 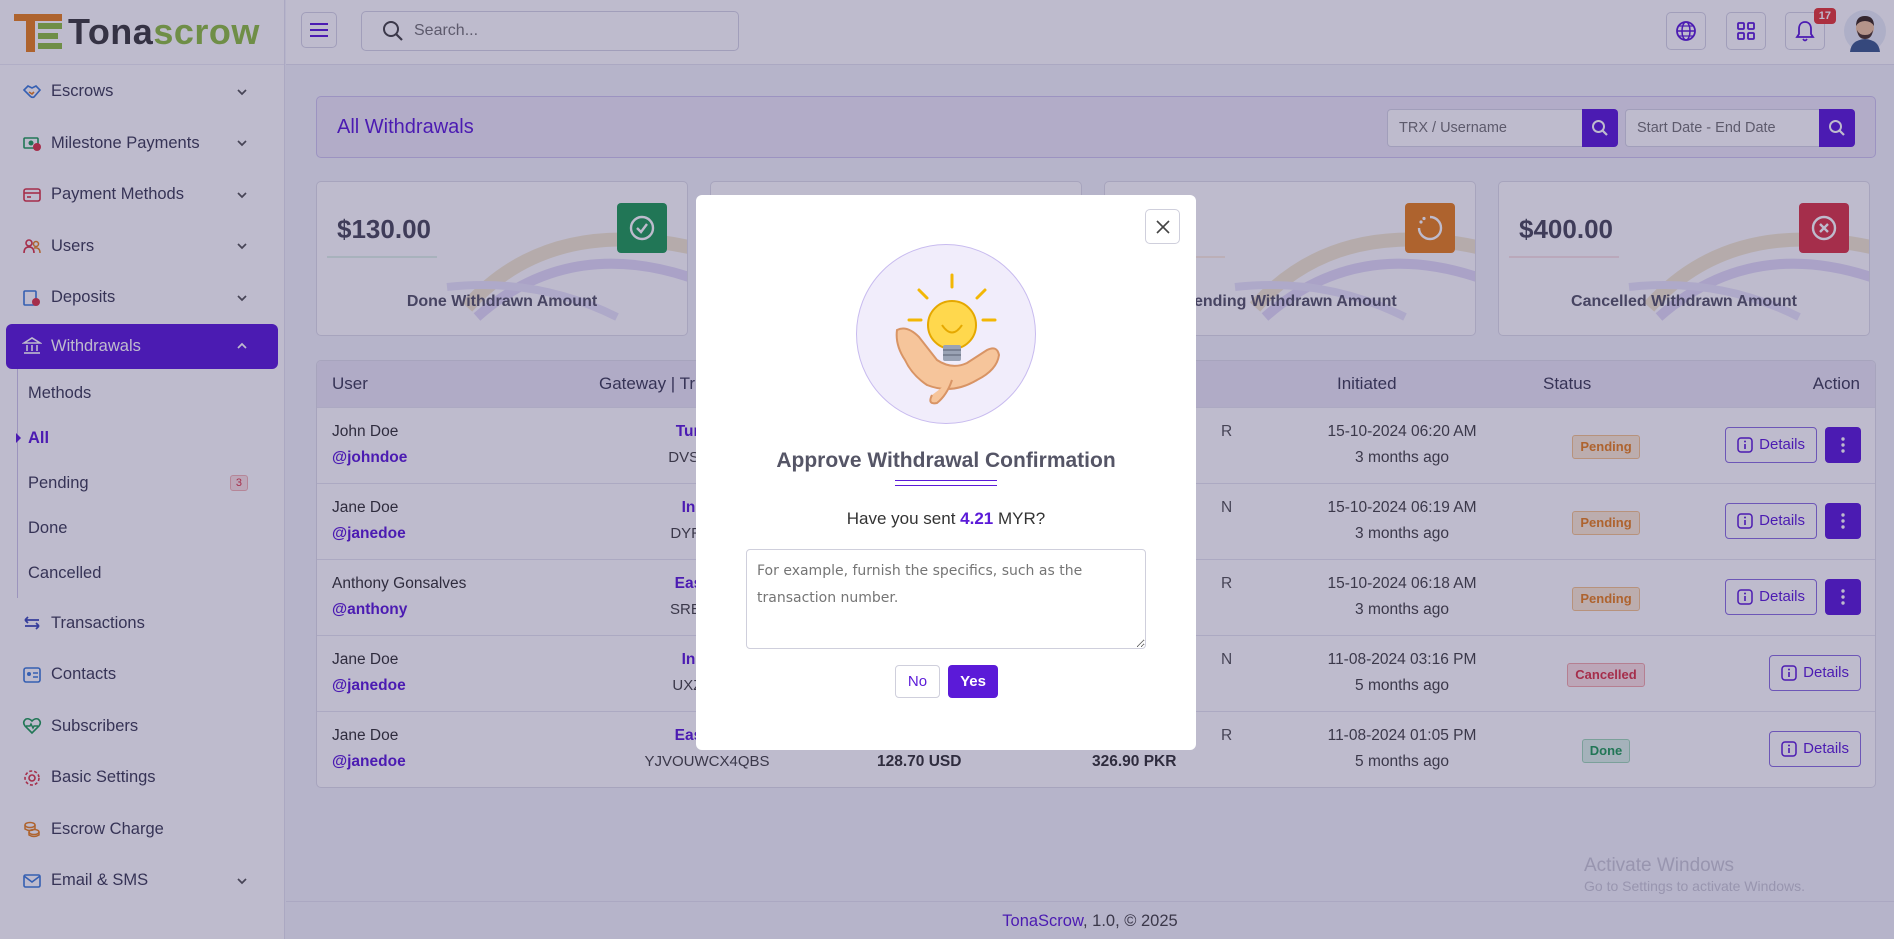 I want to click on question-amount: 4.21, so click(x=977, y=518).